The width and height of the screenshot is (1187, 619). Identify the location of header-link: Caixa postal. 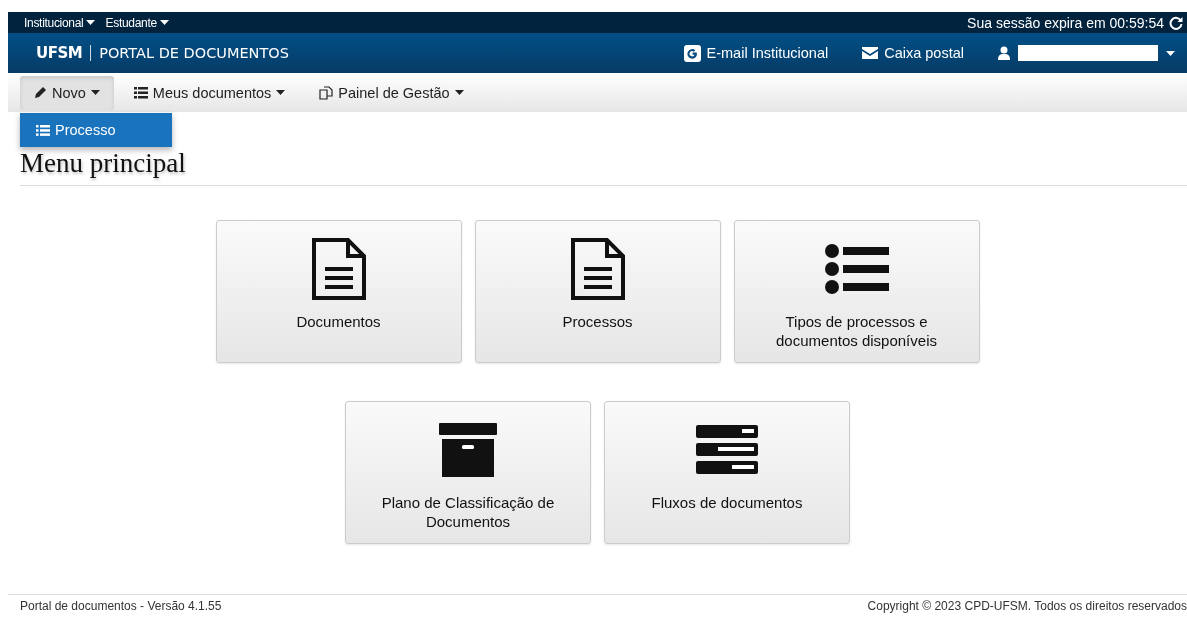
(913, 53).